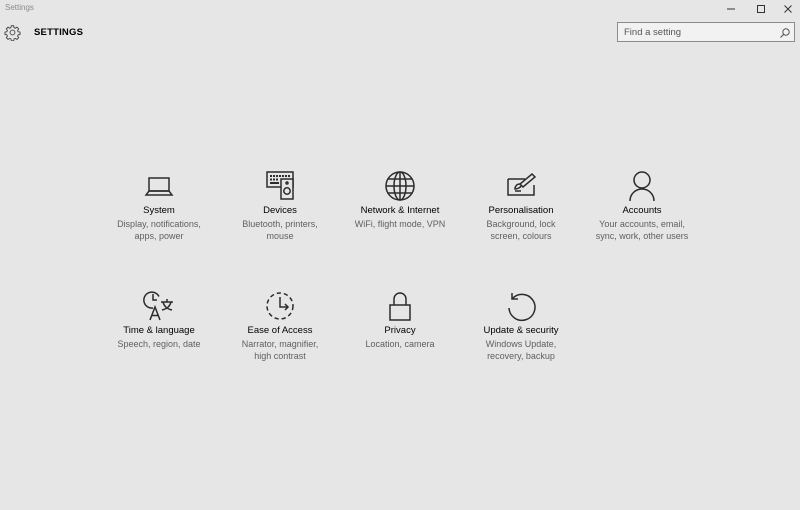  What do you see at coordinates (521, 306) in the screenshot?
I see `refresh-icon` at bounding box center [521, 306].